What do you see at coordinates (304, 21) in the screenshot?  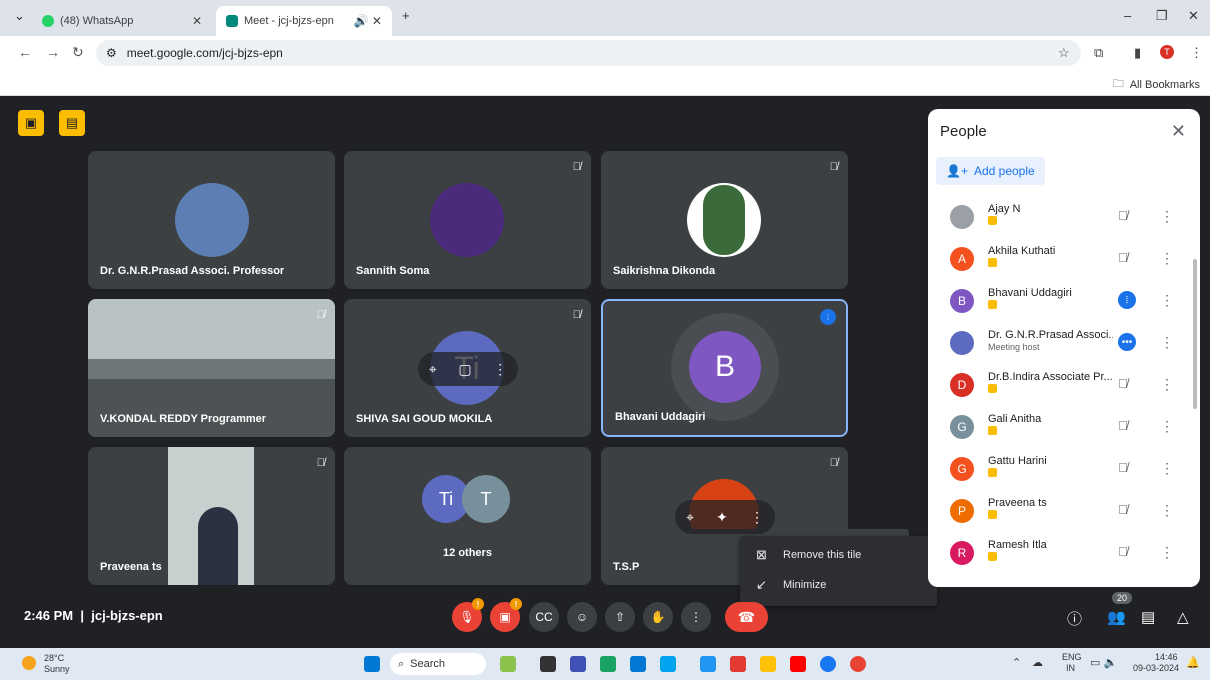 I see `tab-meet: Meet - jcj-bjzs-epn 🔊 ✕` at bounding box center [304, 21].